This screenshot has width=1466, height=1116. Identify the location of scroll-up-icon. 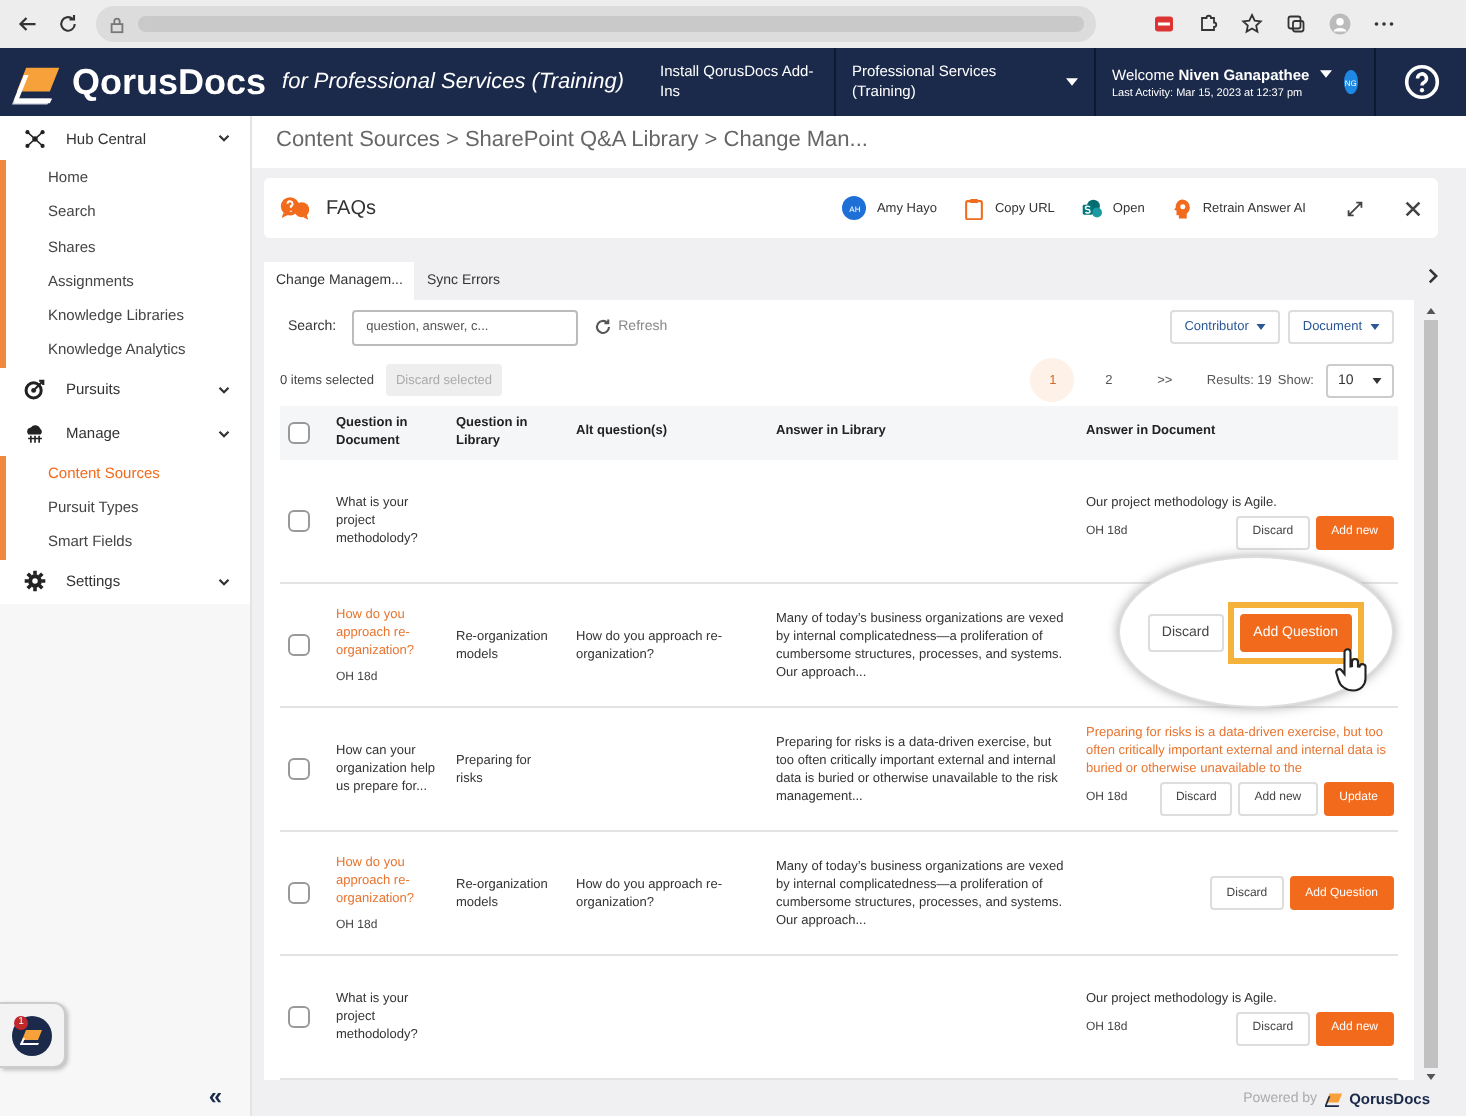
(1430, 311).